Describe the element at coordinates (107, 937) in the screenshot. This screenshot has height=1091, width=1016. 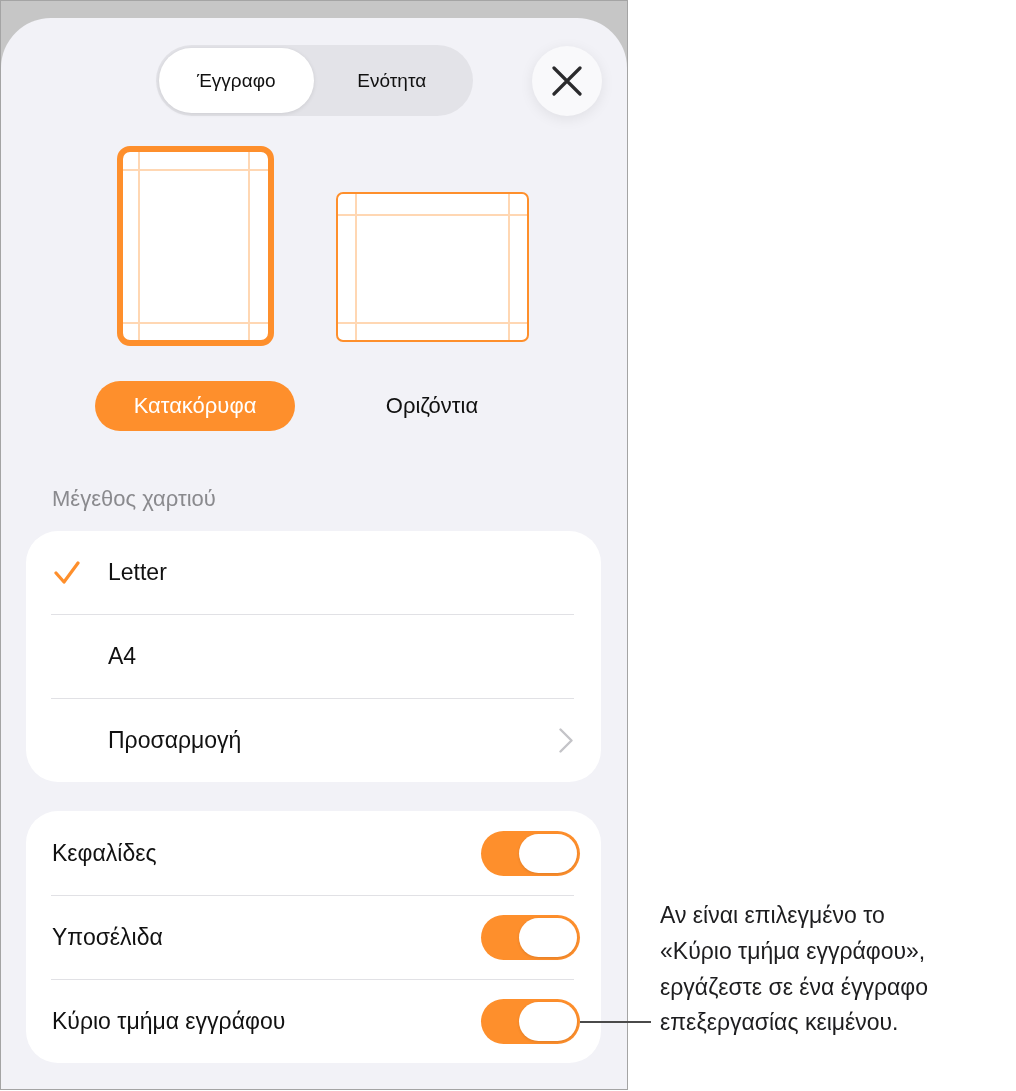
I see `switch-label: Υποσέλιδα` at that location.